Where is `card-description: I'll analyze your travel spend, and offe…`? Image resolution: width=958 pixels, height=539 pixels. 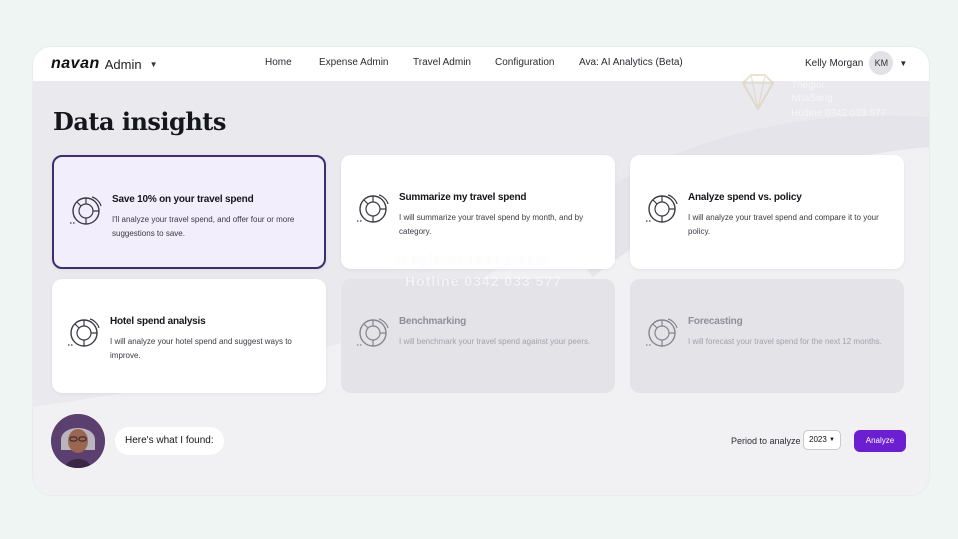 card-description: I'll analyze your travel spend, and offe… is located at coordinates (203, 226).